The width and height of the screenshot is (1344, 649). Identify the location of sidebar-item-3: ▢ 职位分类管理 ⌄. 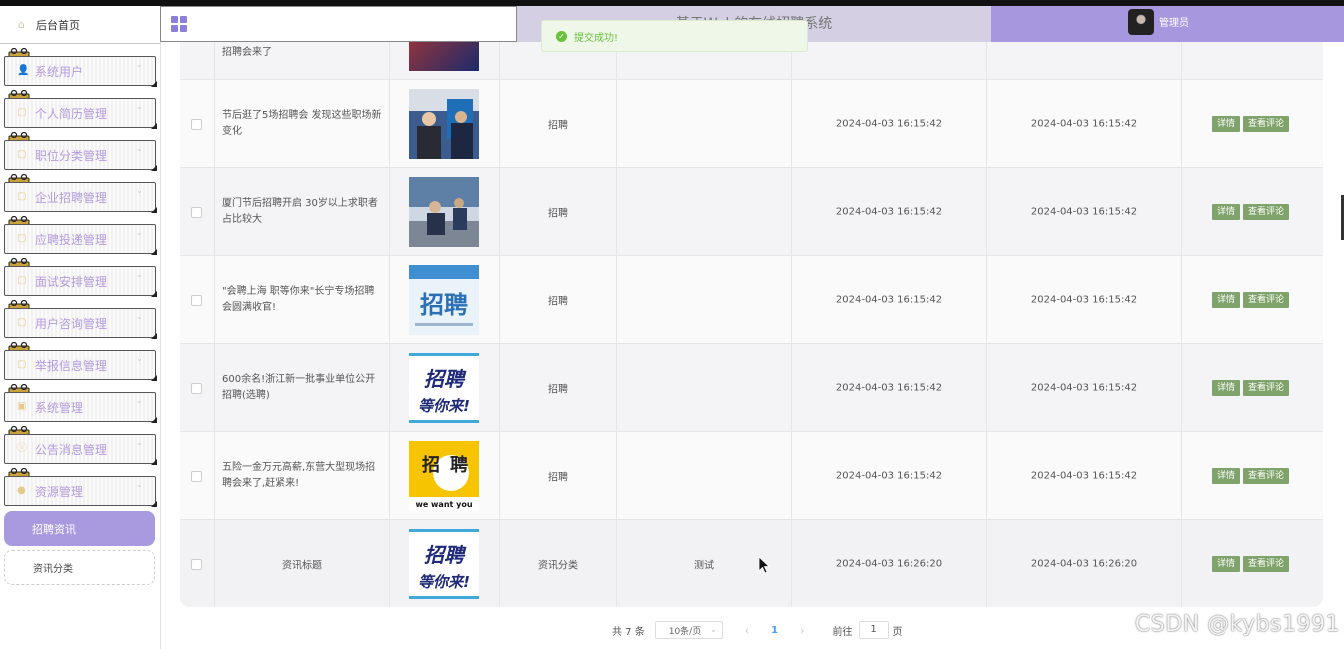
(80, 155).